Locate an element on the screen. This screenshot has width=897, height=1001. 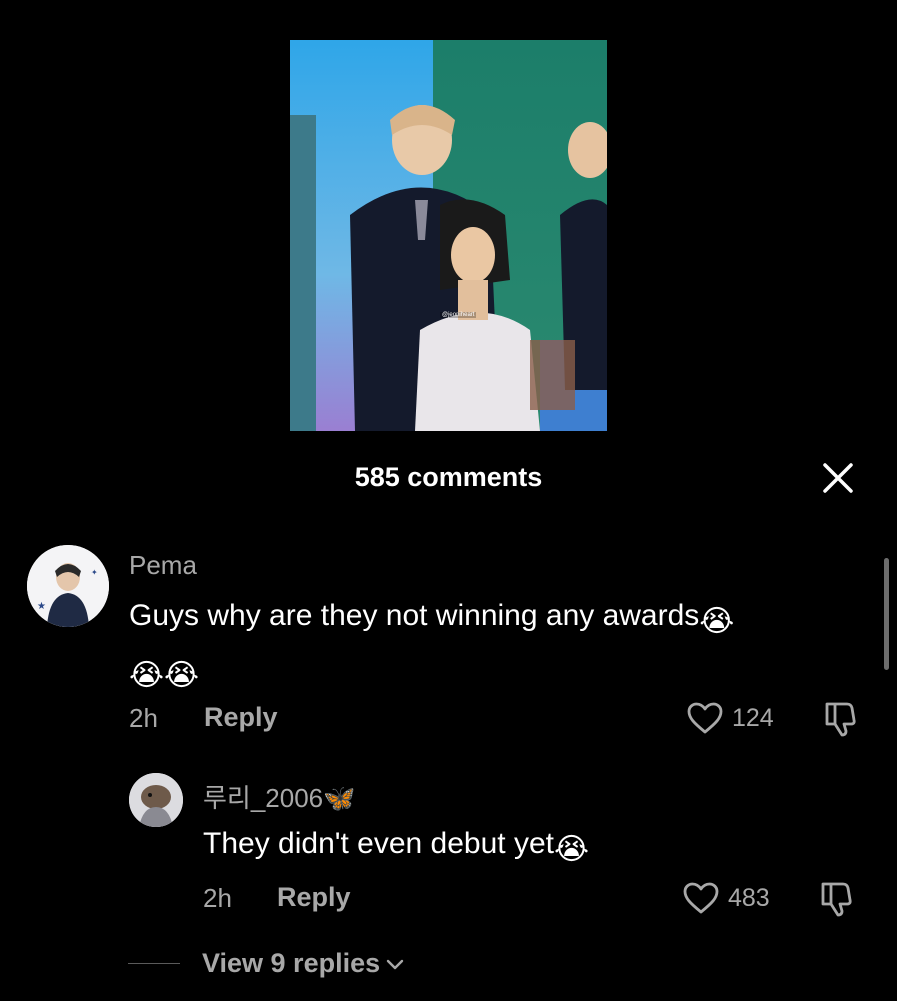
reply-timestamp: 2h is located at coordinates (217, 898).